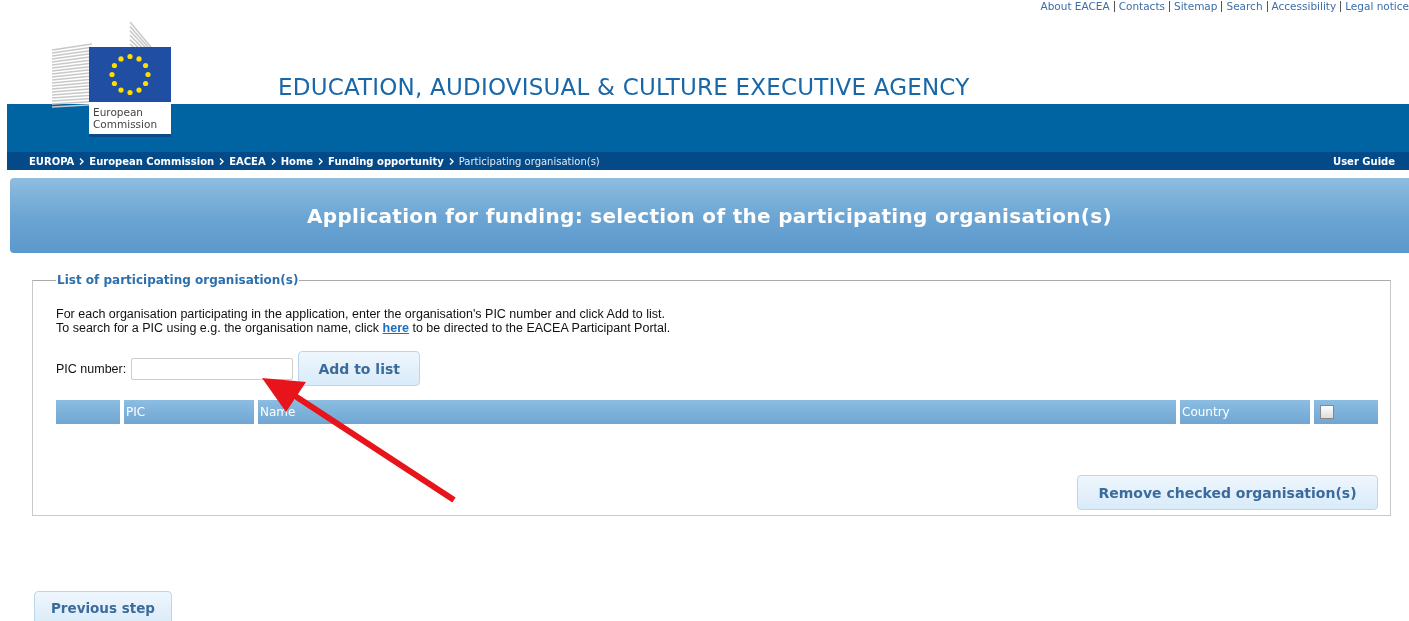 The width and height of the screenshot is (1409, 621). What do you see at coordinates (212, 368) in the screenshot?
I see `pic-number-field` at bounding box center [212, 368].